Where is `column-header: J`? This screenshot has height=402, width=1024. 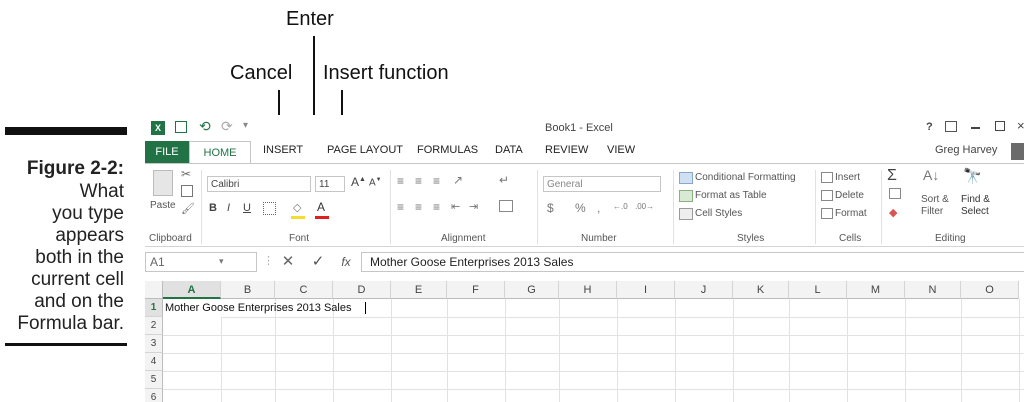
column-header: J is located at coordinates (704, 290).